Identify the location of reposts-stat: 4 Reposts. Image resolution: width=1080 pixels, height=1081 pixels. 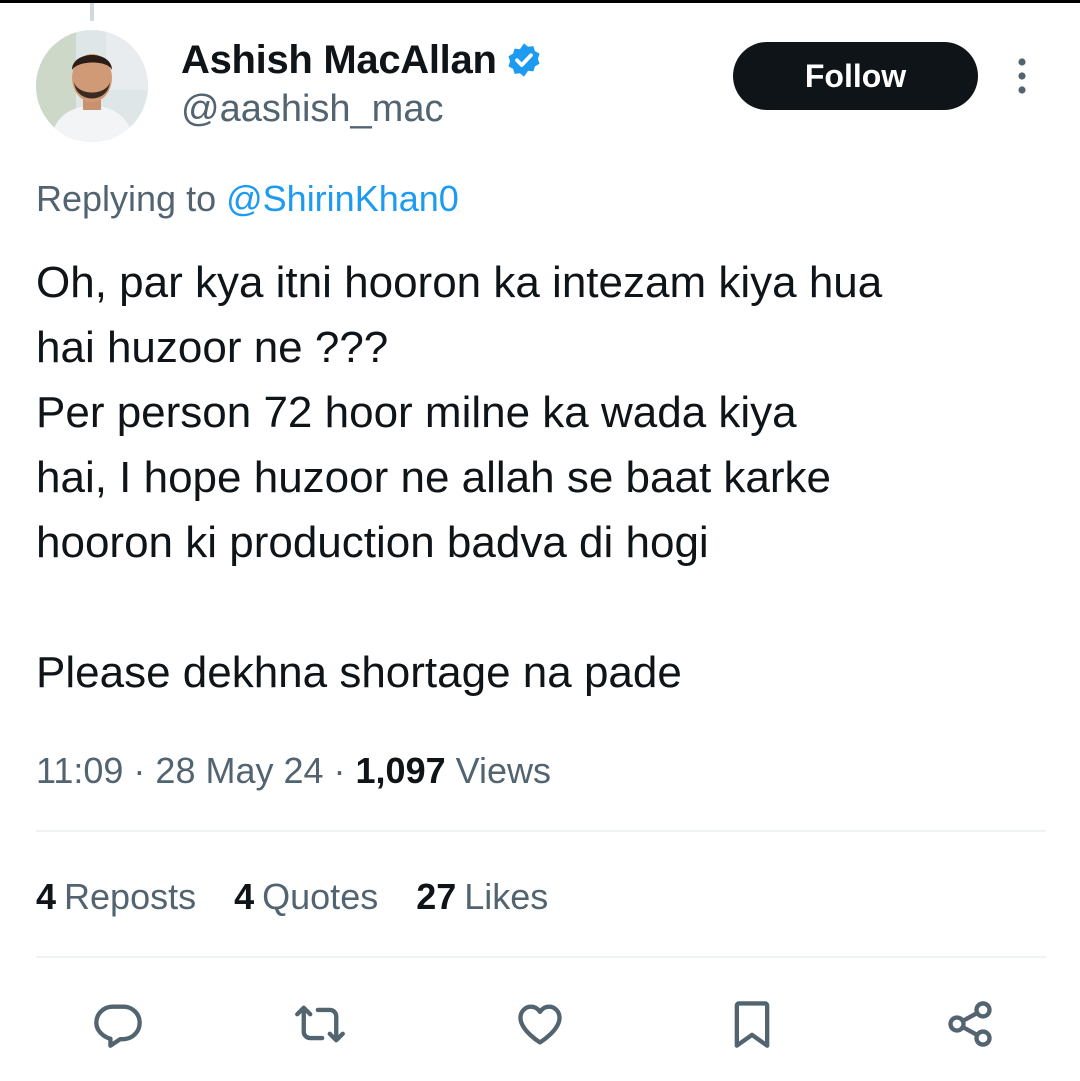
(116, 897).